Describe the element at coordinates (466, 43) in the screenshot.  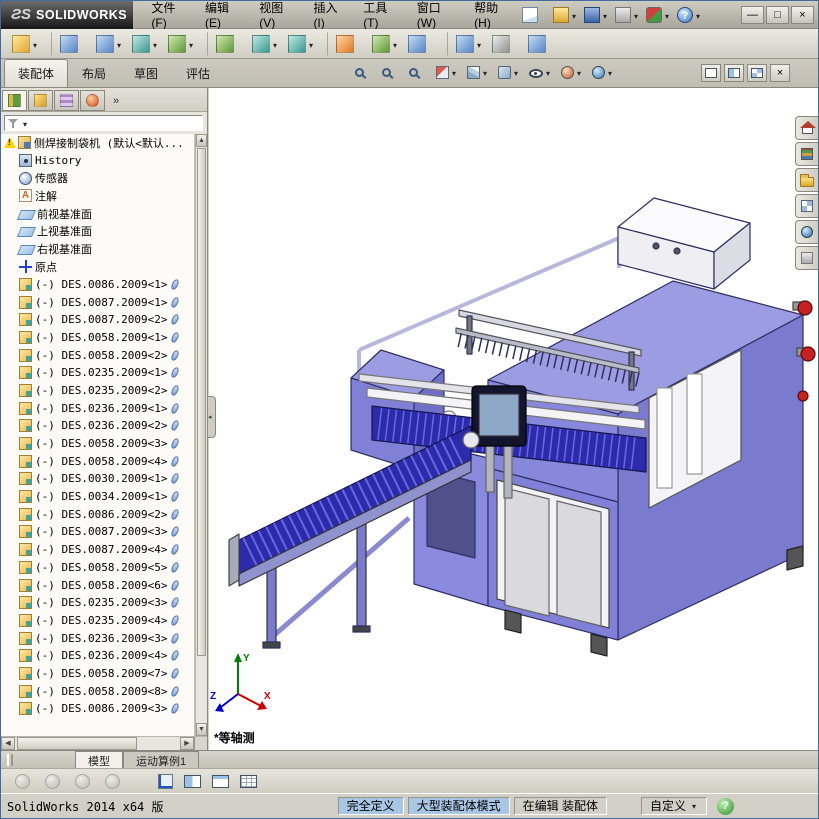
I see `explode-line-sketch-icon` at that location.